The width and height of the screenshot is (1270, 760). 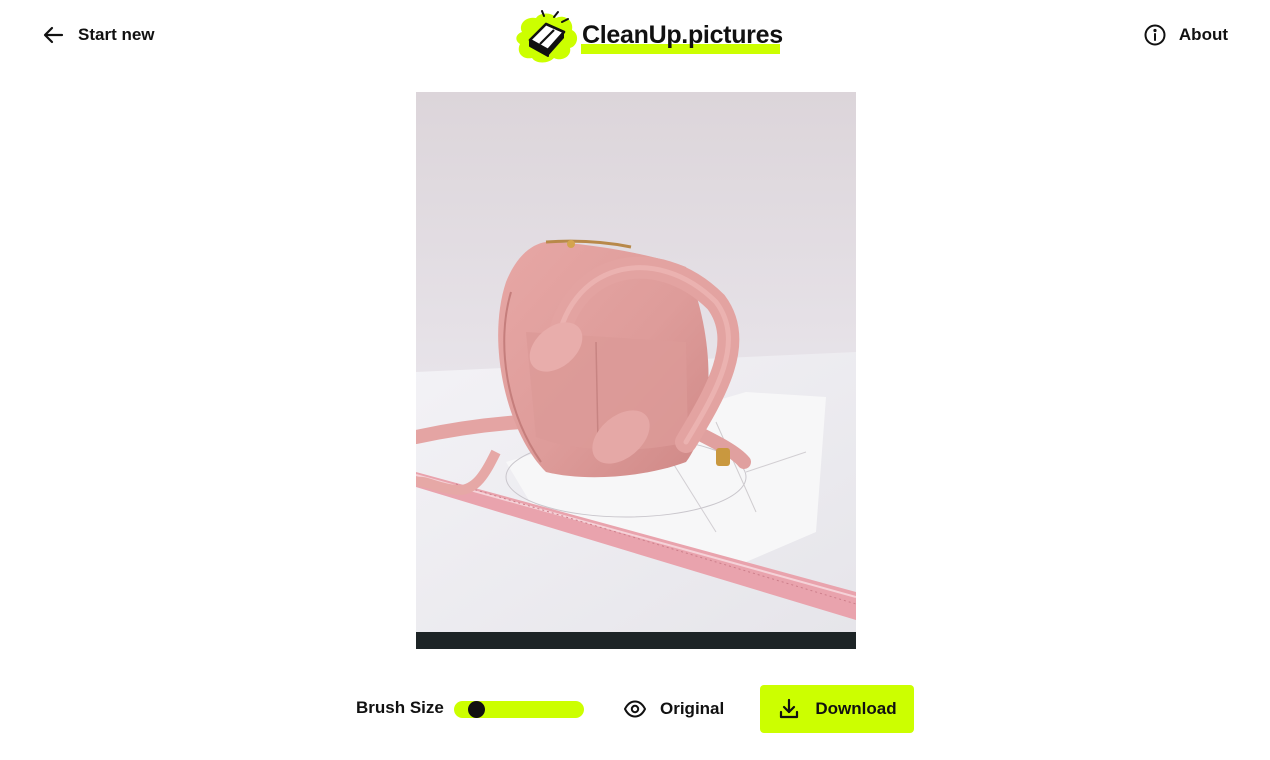 I want to click on logo: CleanUp.pictures, so click(x=649, y=37).